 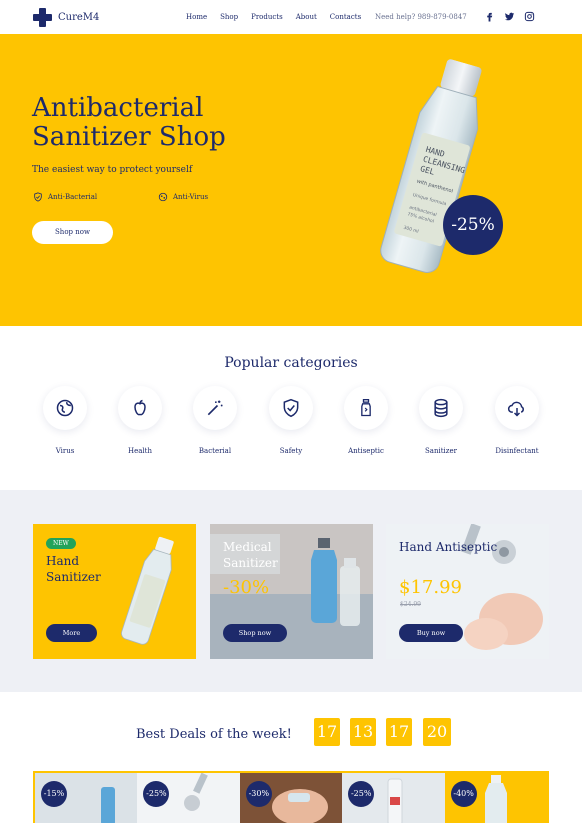 What do you see at coordinates (215, 408) in the screenshot?
I see `magic-wand-icon` at bounding box center [215, 408].